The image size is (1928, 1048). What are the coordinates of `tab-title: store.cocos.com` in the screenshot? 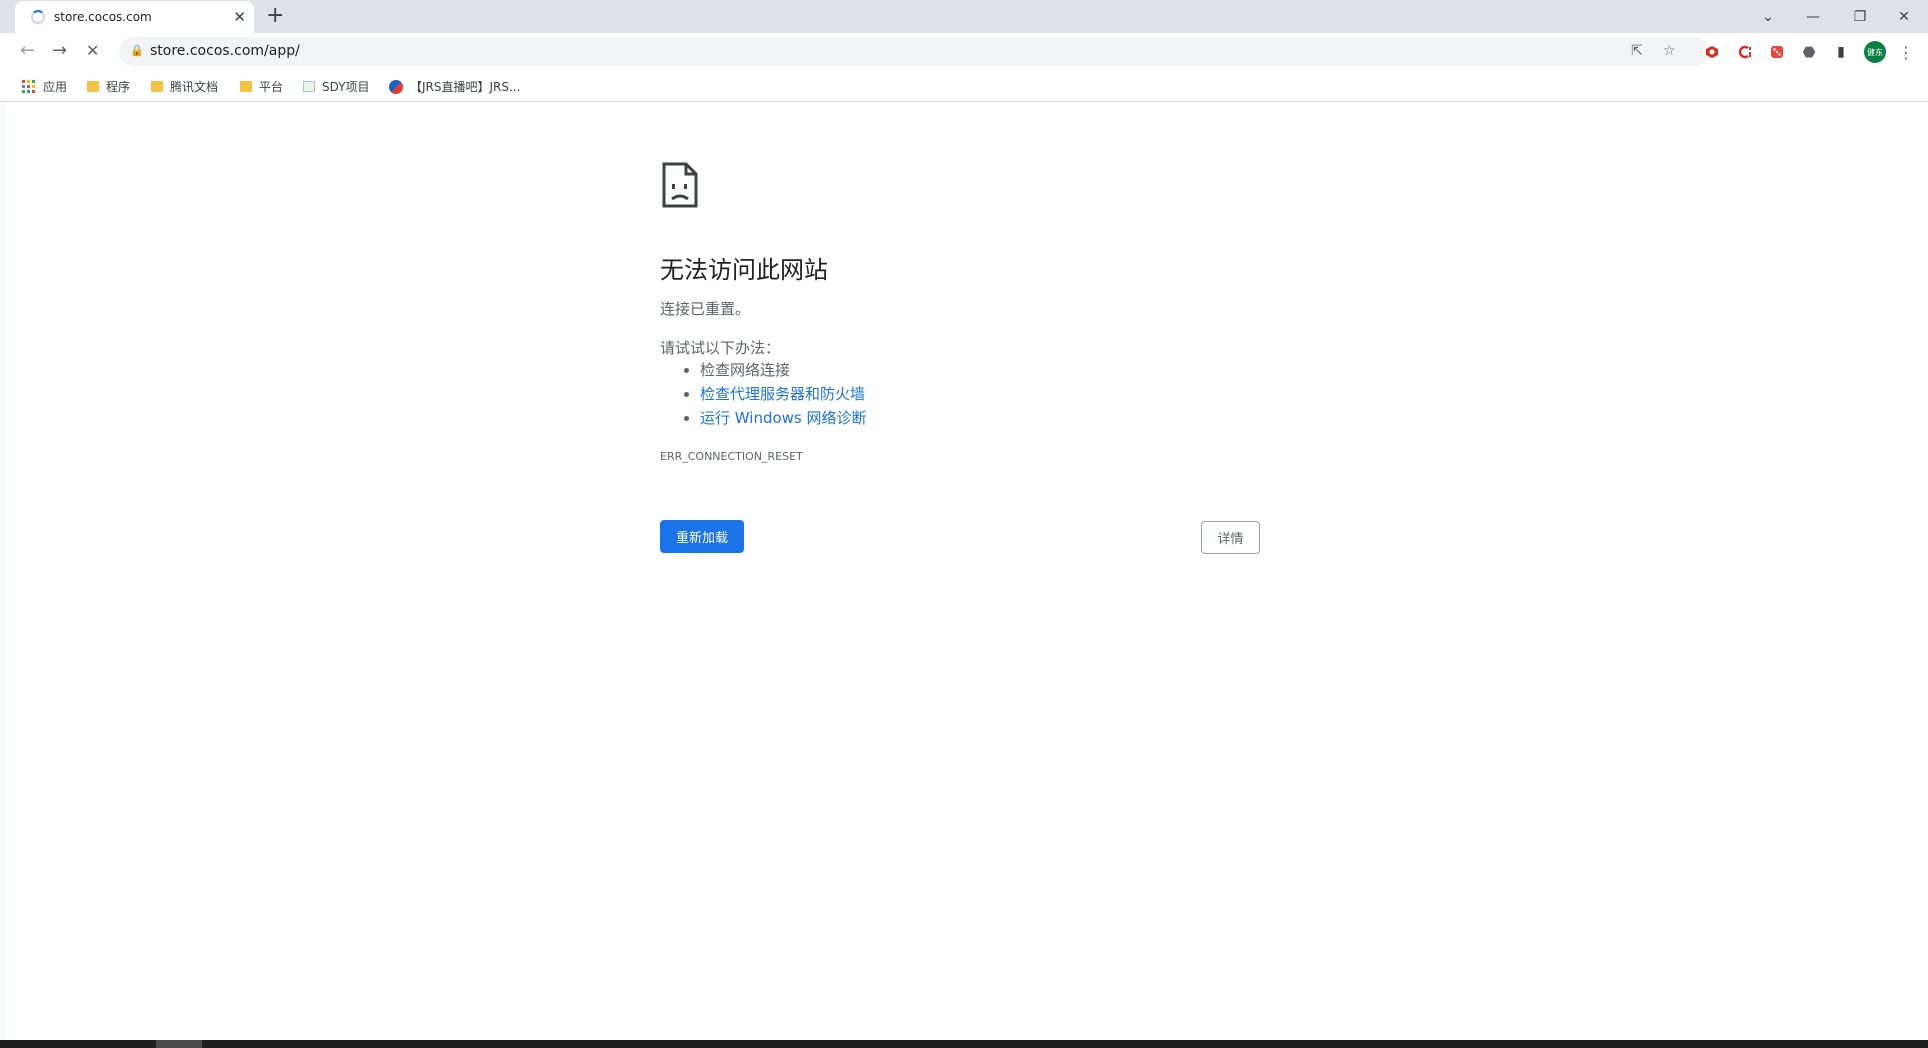 It's located at (103, 17).